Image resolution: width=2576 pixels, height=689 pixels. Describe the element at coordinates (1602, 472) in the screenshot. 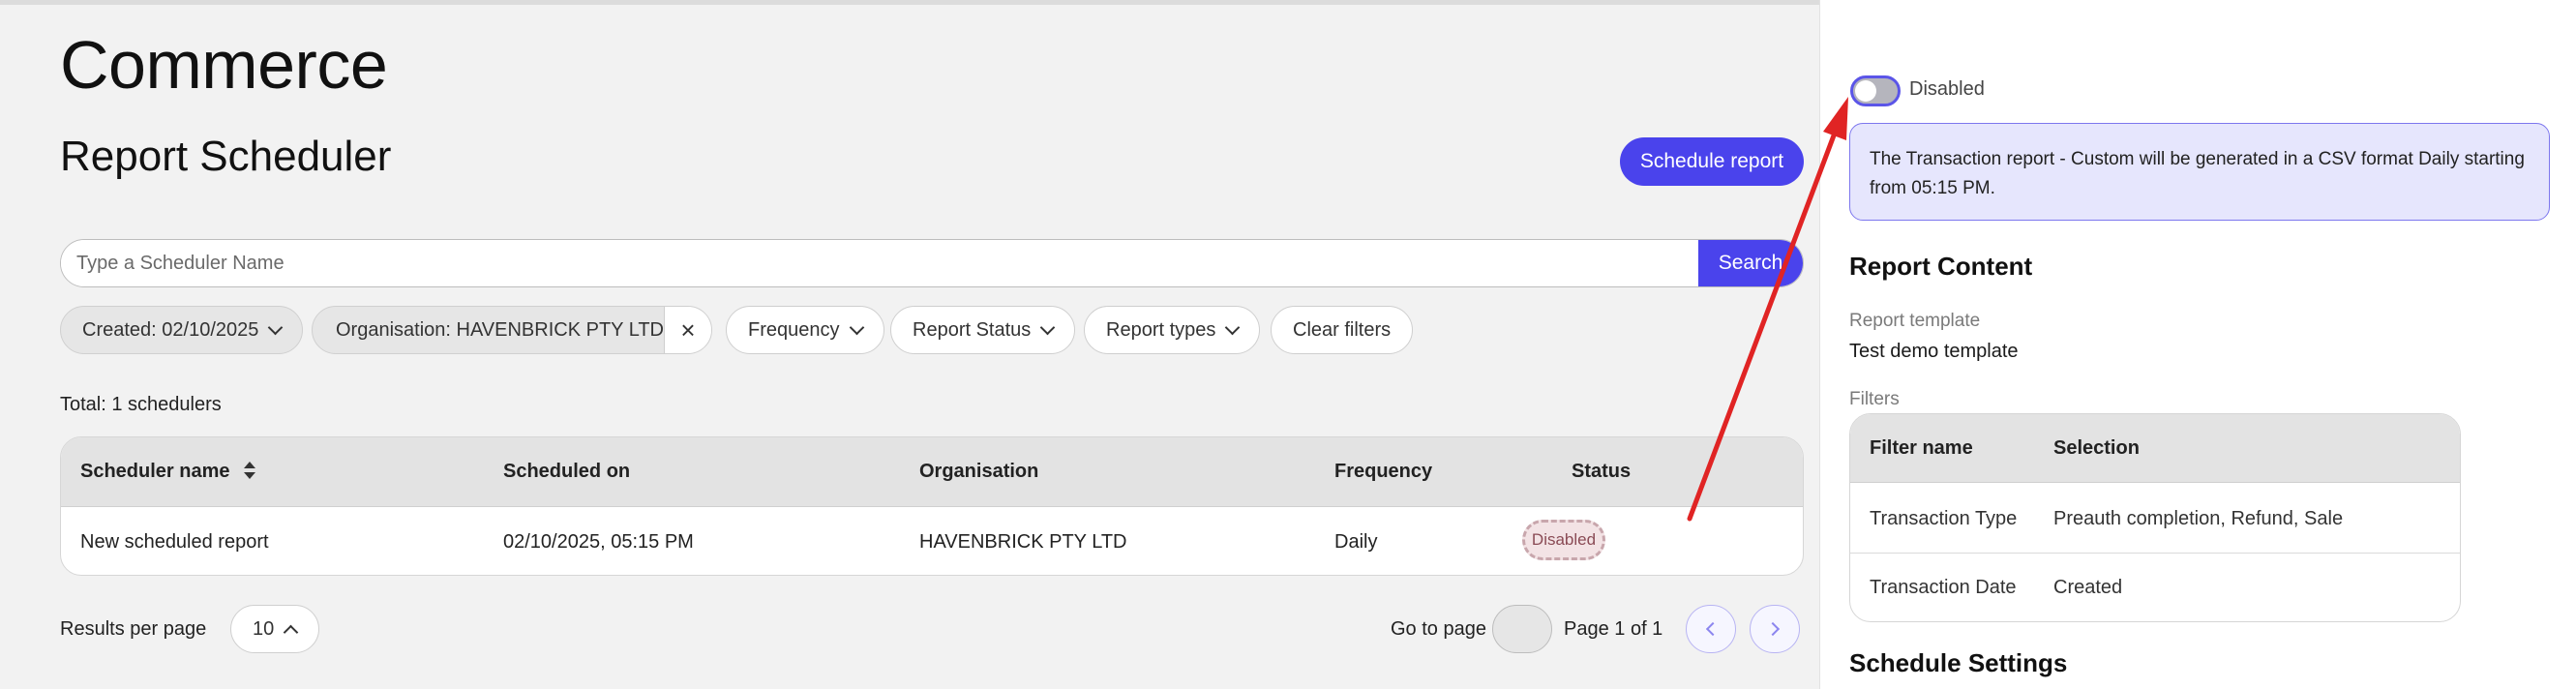

I see `column-header-status: Status` at that location.